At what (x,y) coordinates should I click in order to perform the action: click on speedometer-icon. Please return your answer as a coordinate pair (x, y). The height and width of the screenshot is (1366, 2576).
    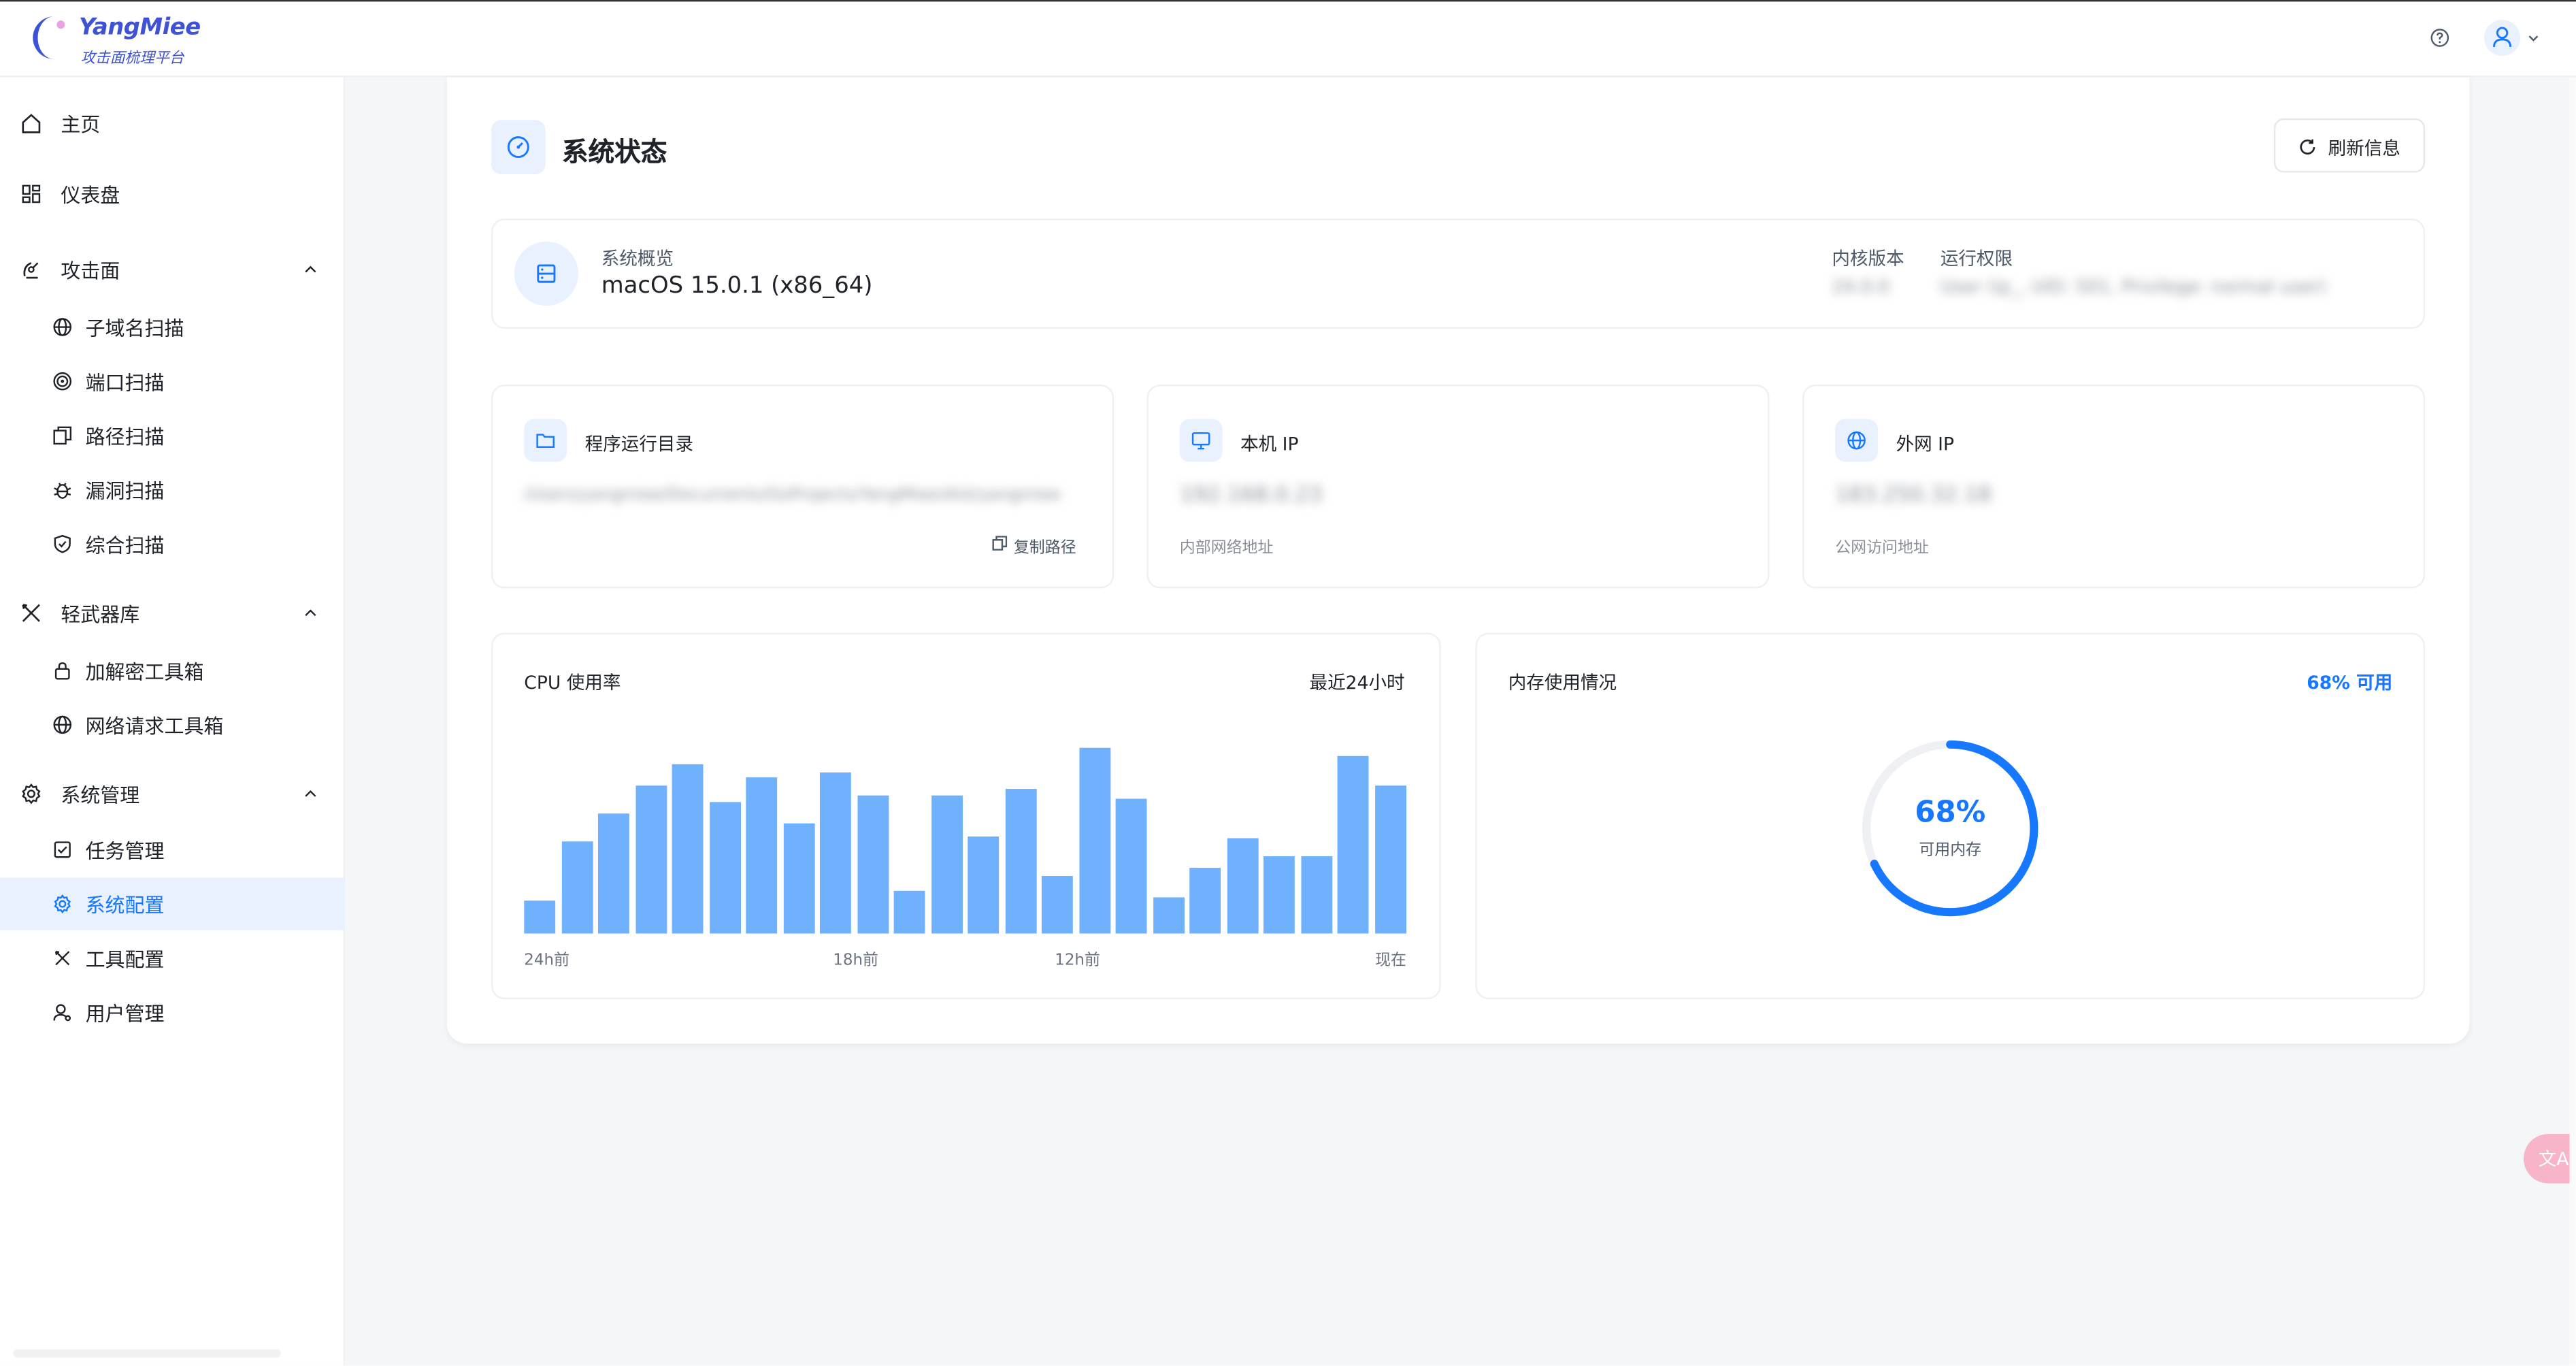
    Looking at the image, I should click on (518, 147).